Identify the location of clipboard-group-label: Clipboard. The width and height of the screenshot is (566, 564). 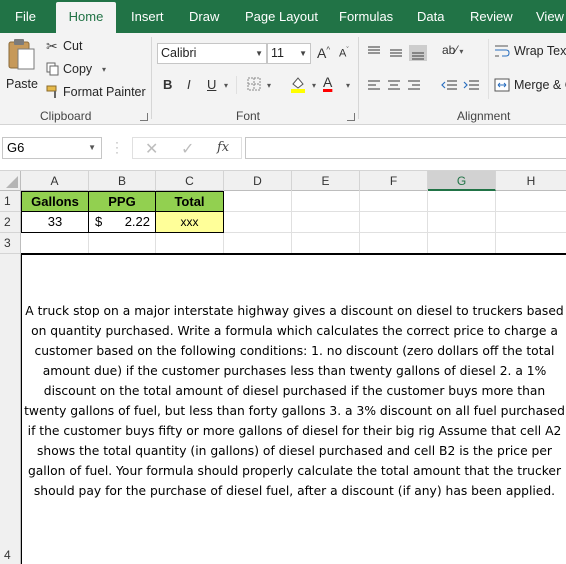
(66, 116).